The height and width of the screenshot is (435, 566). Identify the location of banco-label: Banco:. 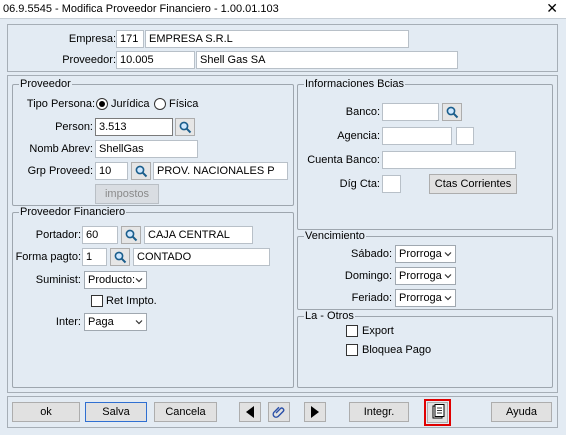
(362, 112).